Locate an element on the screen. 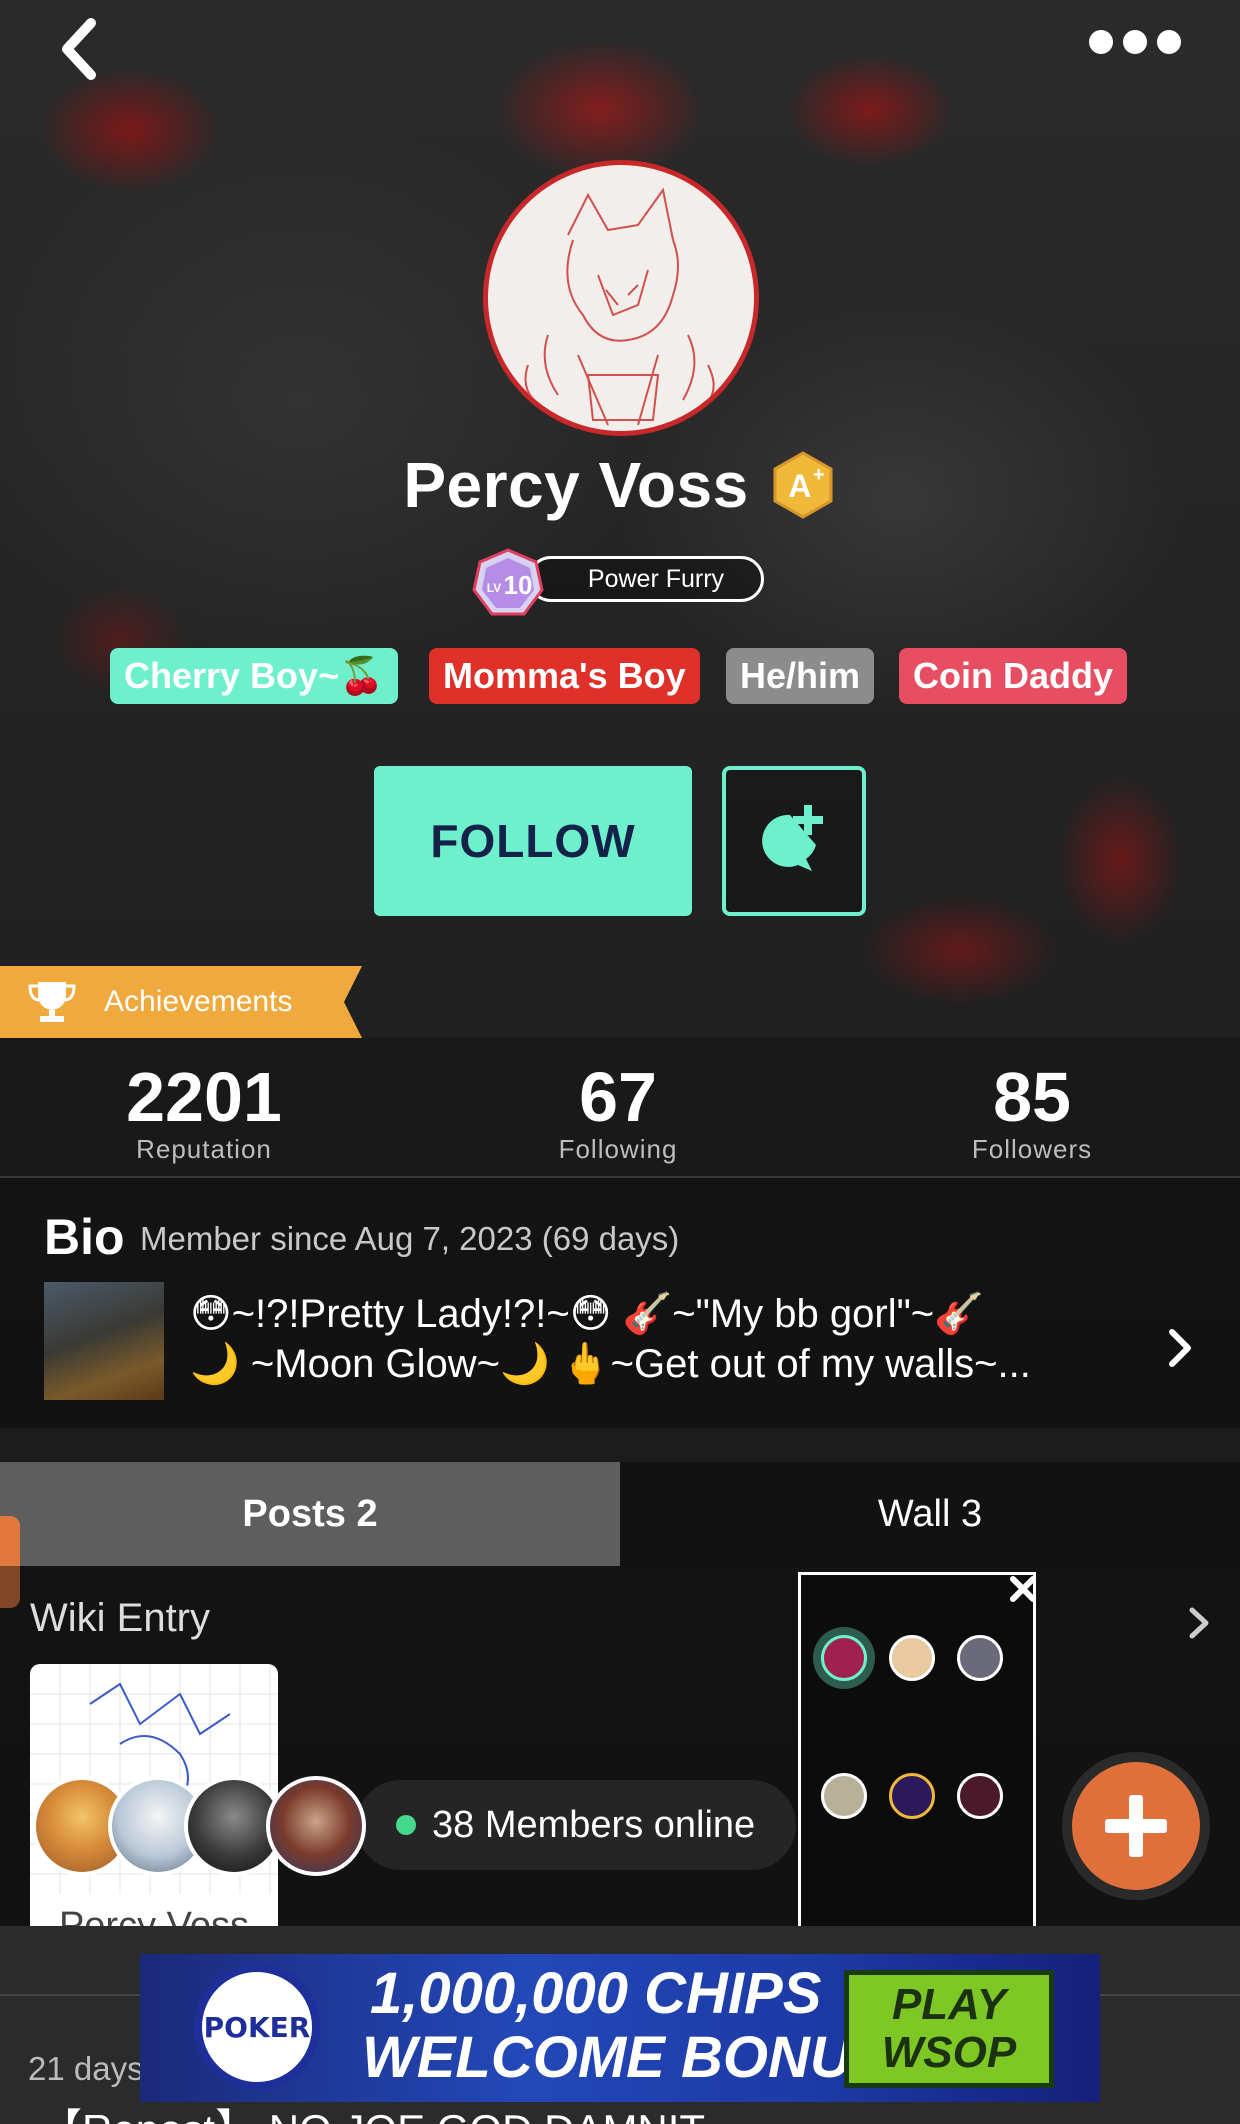  bio-text-line-1: 😳~!?!Pretty Lady!?!~😳 🎸~"My bb gorl"~🎸 is located at coordinates (587, 1314).